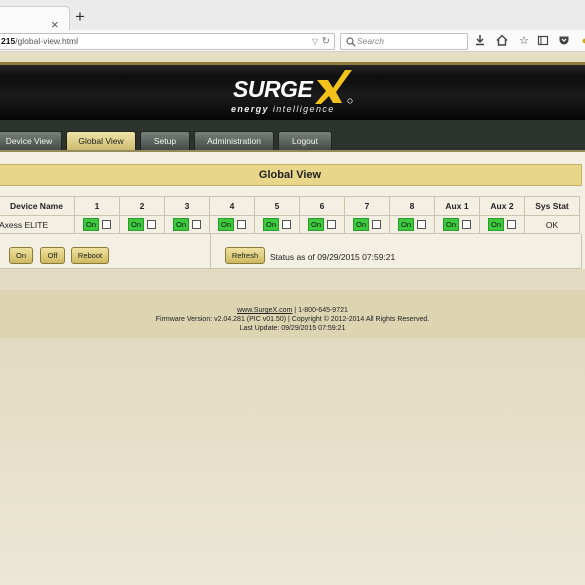 The width and height of the screenshot is (585, 585). I want to click on outlet-cell-6: On, so click(322, 224).